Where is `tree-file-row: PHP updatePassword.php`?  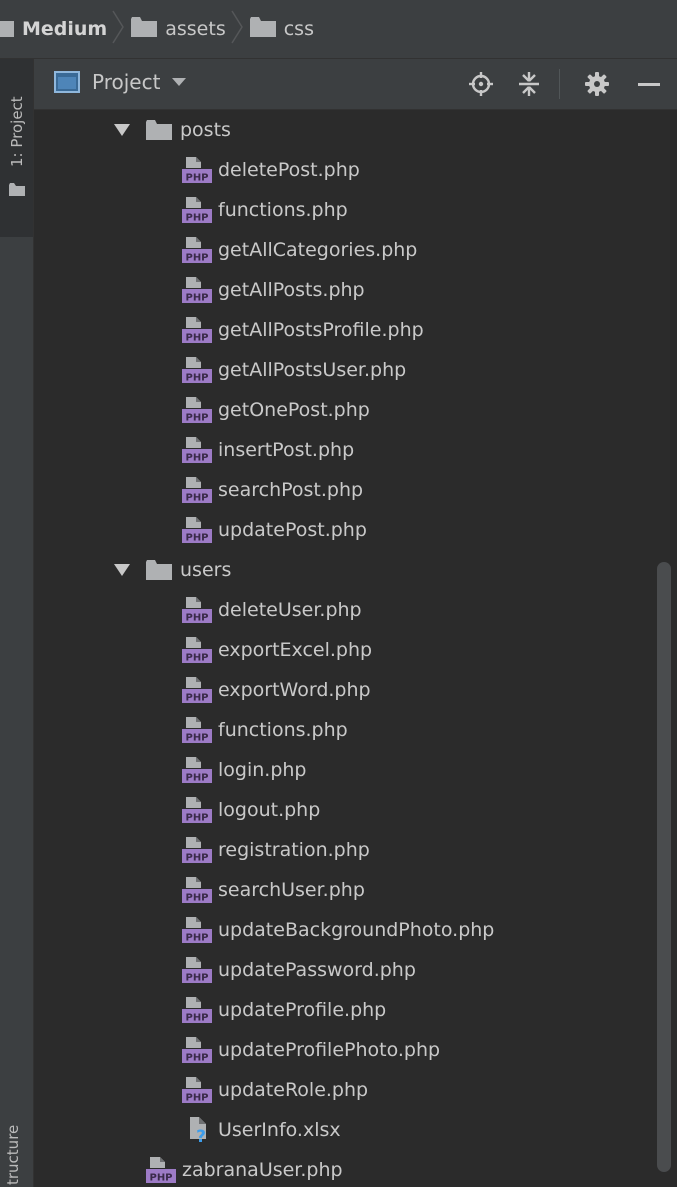
tree-file-row: PHP updatePassword.php is located at coordinates (343, 970).